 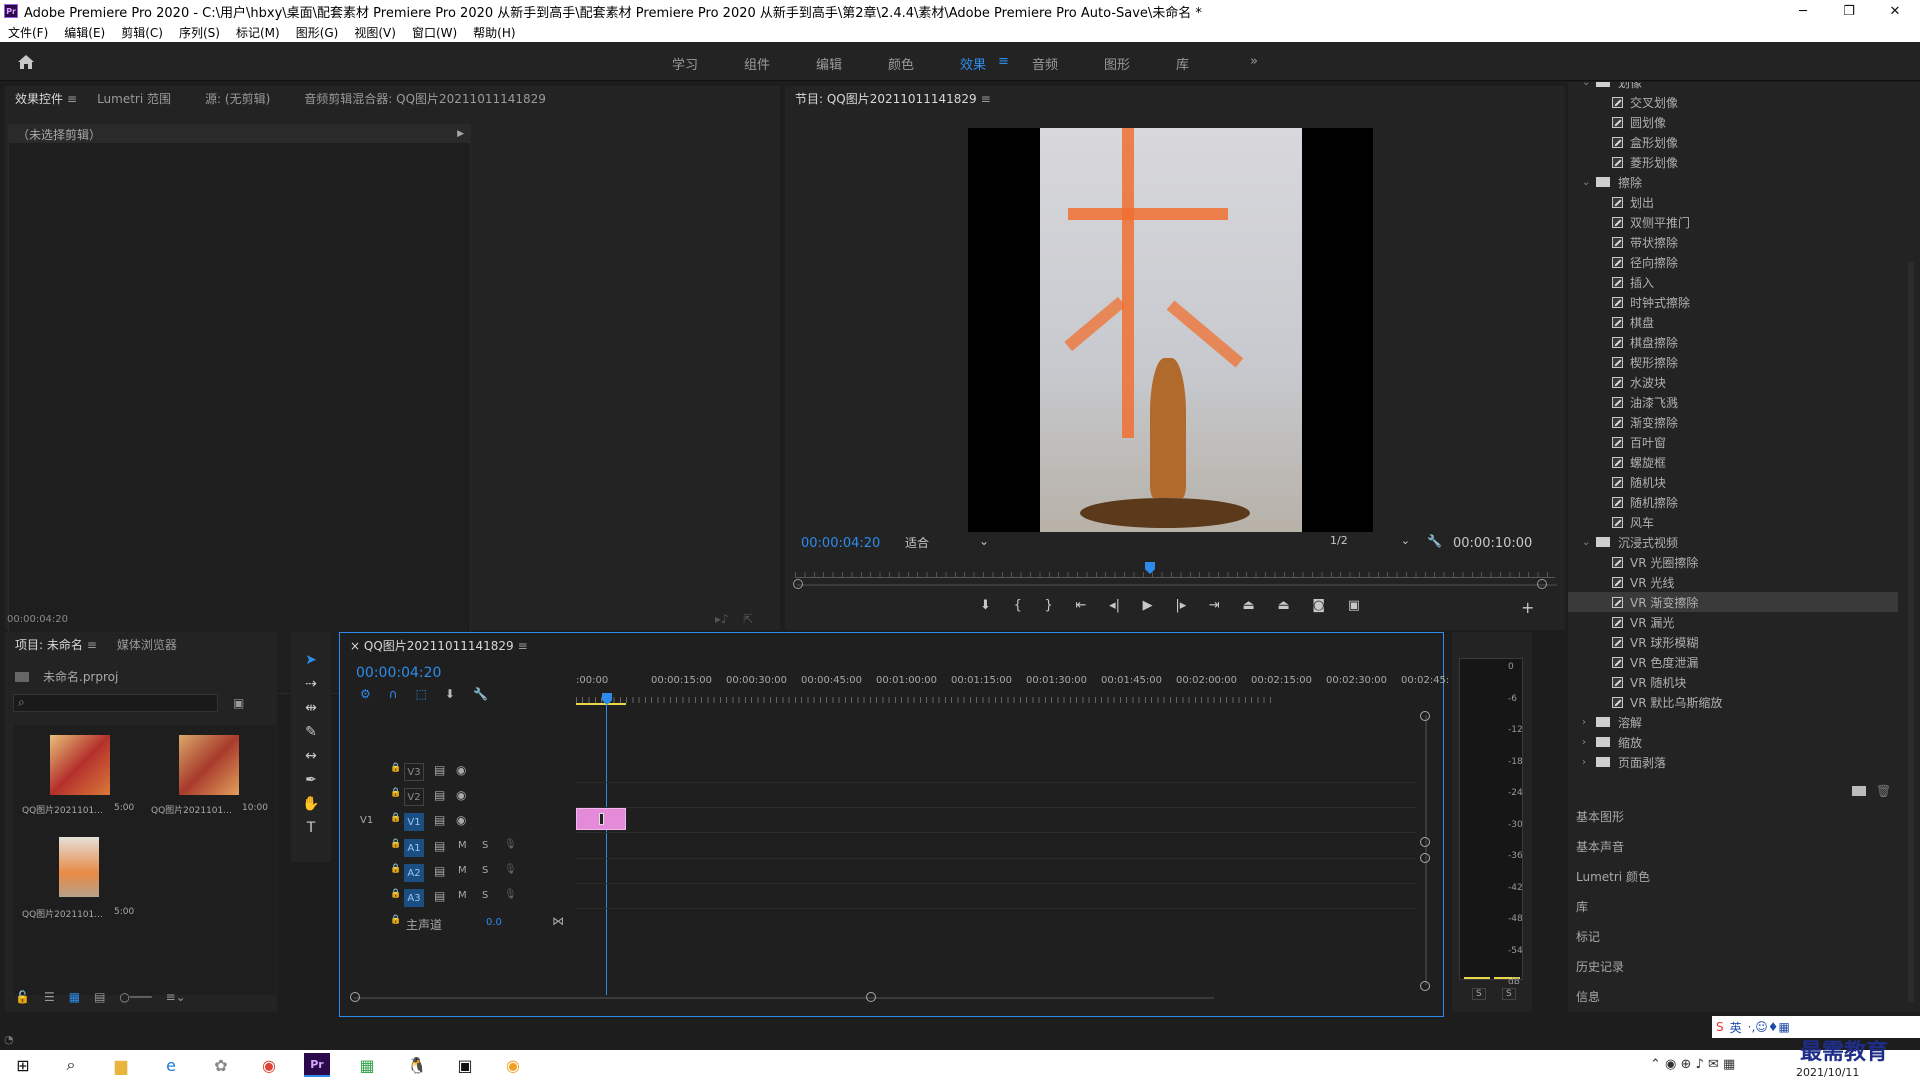 What do you see at coordinates (1527, 607) in the screenshot?
I see `add-button-icon: +` at bounding box center [1527, 607].